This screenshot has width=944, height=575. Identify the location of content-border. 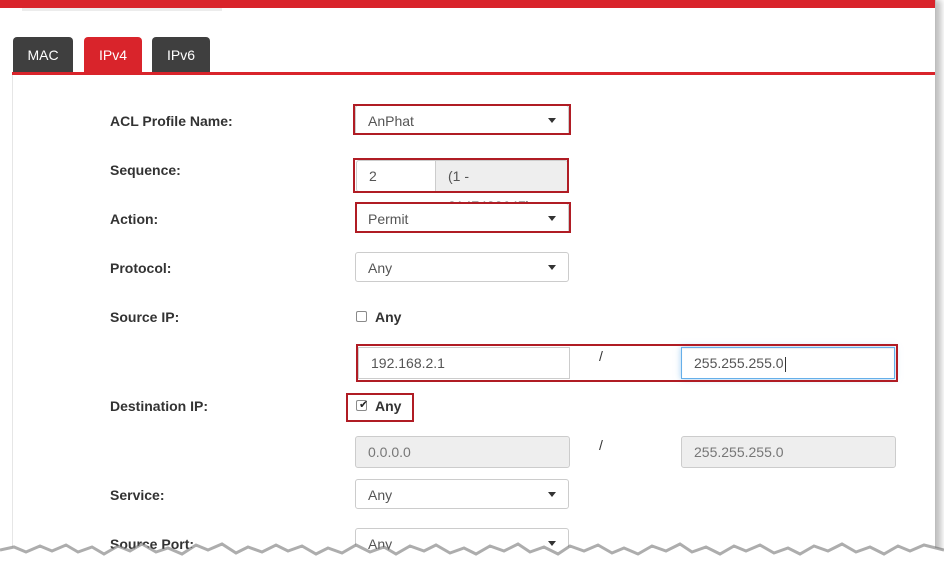
(12, 325).